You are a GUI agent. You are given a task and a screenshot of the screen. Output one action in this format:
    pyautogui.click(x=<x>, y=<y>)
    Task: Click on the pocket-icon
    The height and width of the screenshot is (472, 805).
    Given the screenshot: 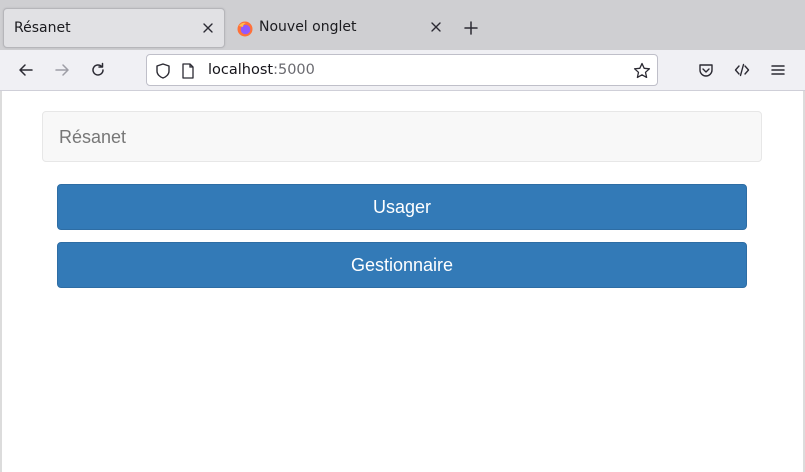 What is the action you would take?
    pyautogui.click(x=706, y=70)
    